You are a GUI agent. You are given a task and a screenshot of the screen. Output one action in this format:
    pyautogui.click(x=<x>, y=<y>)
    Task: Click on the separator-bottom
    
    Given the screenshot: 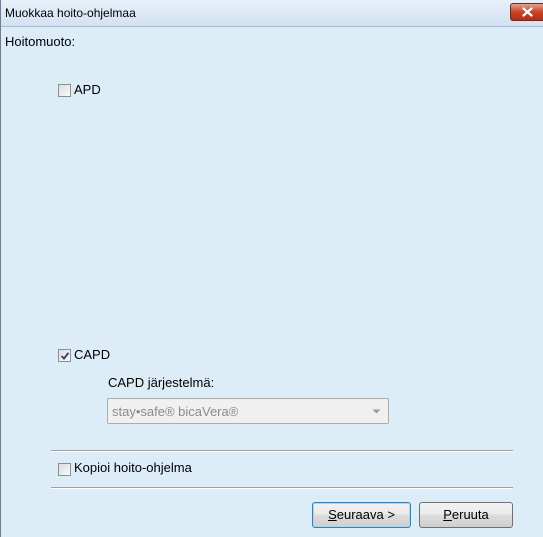 What is the action you would take?
    pyautogui.click(x=282, y=488)
    